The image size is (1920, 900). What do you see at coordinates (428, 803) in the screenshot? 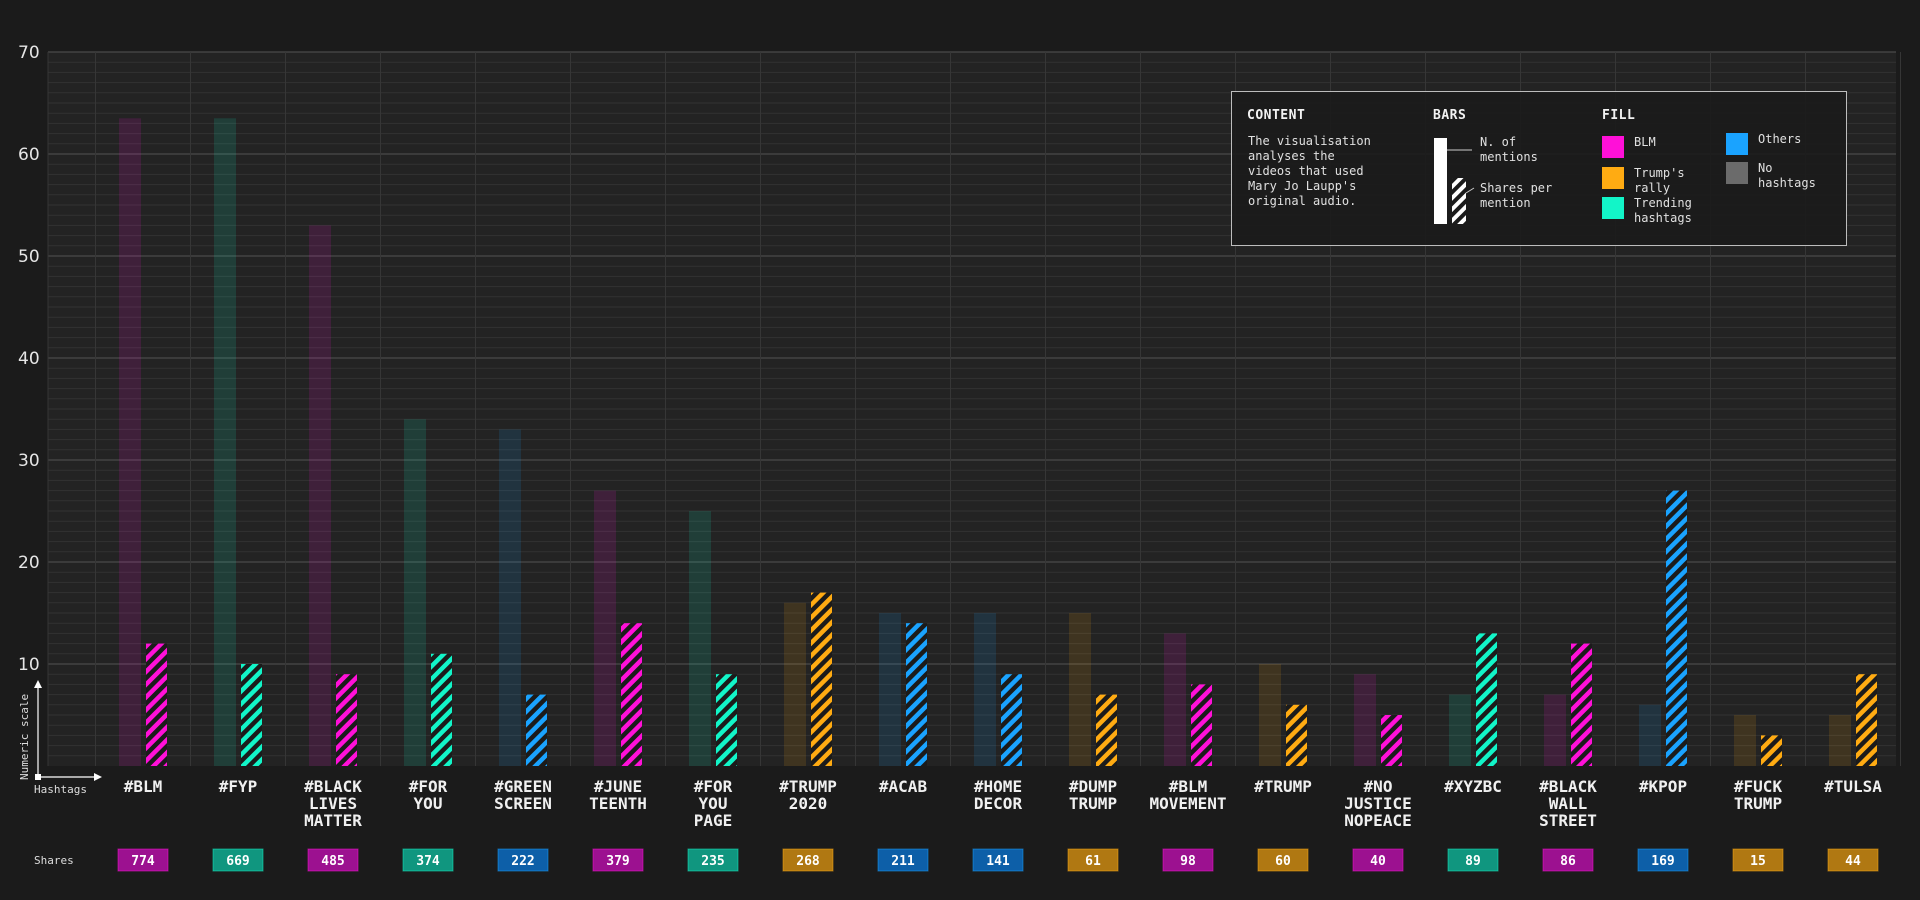
I see `category-label-line: YOU` at bounding box center [428, 803].